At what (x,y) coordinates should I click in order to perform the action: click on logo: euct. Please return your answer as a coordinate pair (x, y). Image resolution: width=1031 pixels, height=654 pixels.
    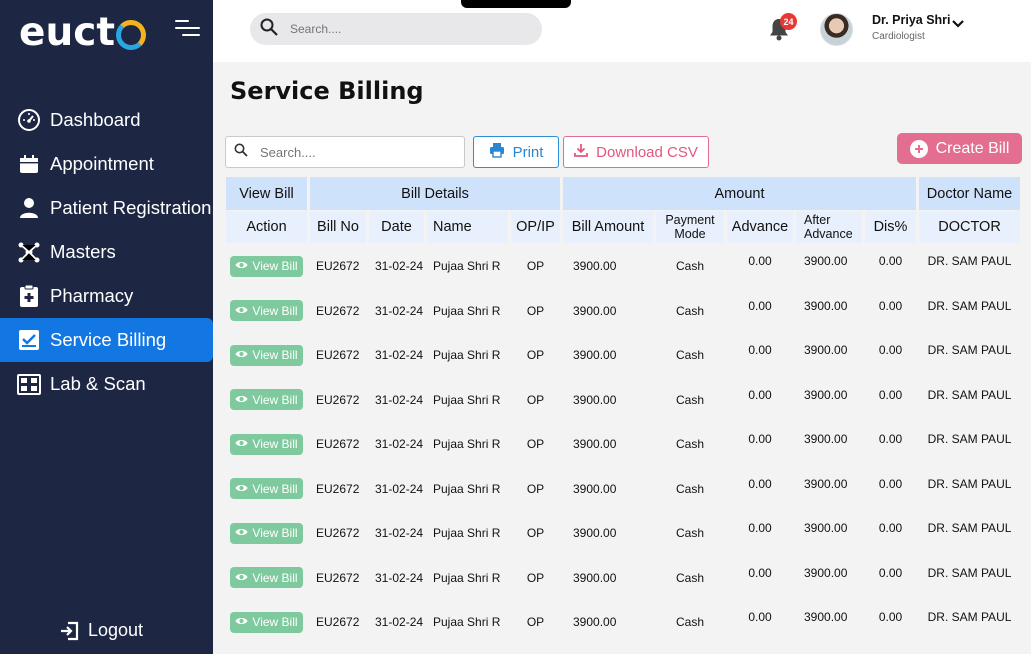
    Looking at the image, I should click on (82, 32).